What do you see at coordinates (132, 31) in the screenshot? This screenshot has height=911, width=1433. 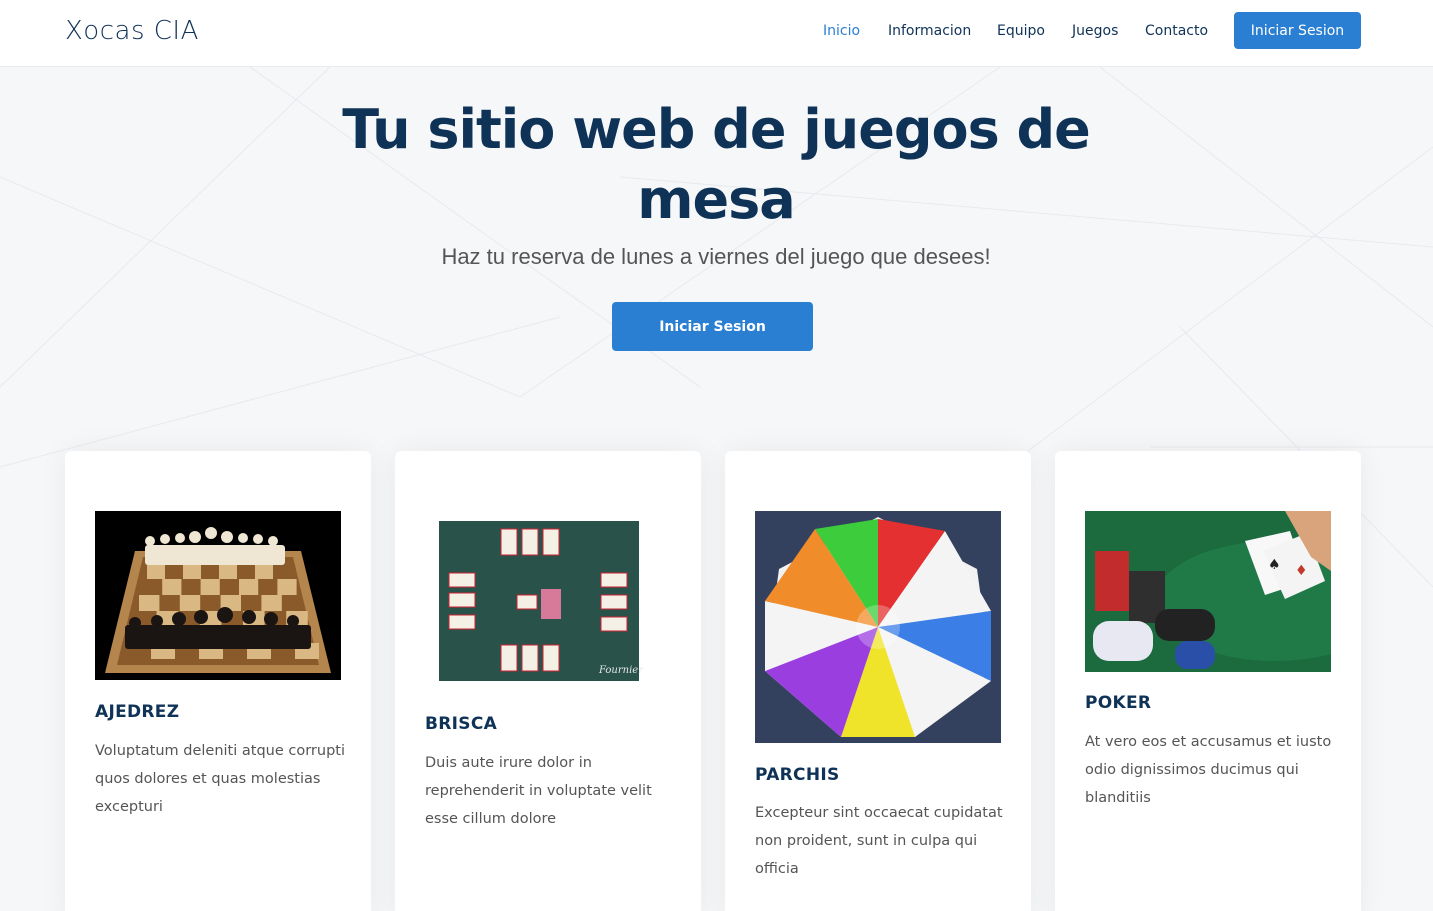 I see `site-logo: Xocas CIA` at bounding box center [132, 31].